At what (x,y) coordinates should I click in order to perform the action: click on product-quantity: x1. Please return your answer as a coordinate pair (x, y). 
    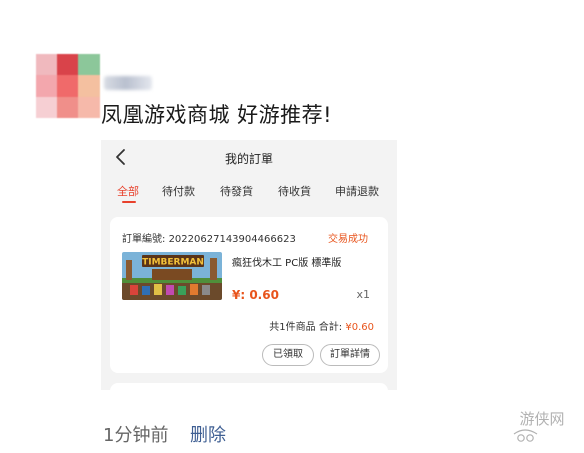
    Looking at the image, I should click on (363, 294).